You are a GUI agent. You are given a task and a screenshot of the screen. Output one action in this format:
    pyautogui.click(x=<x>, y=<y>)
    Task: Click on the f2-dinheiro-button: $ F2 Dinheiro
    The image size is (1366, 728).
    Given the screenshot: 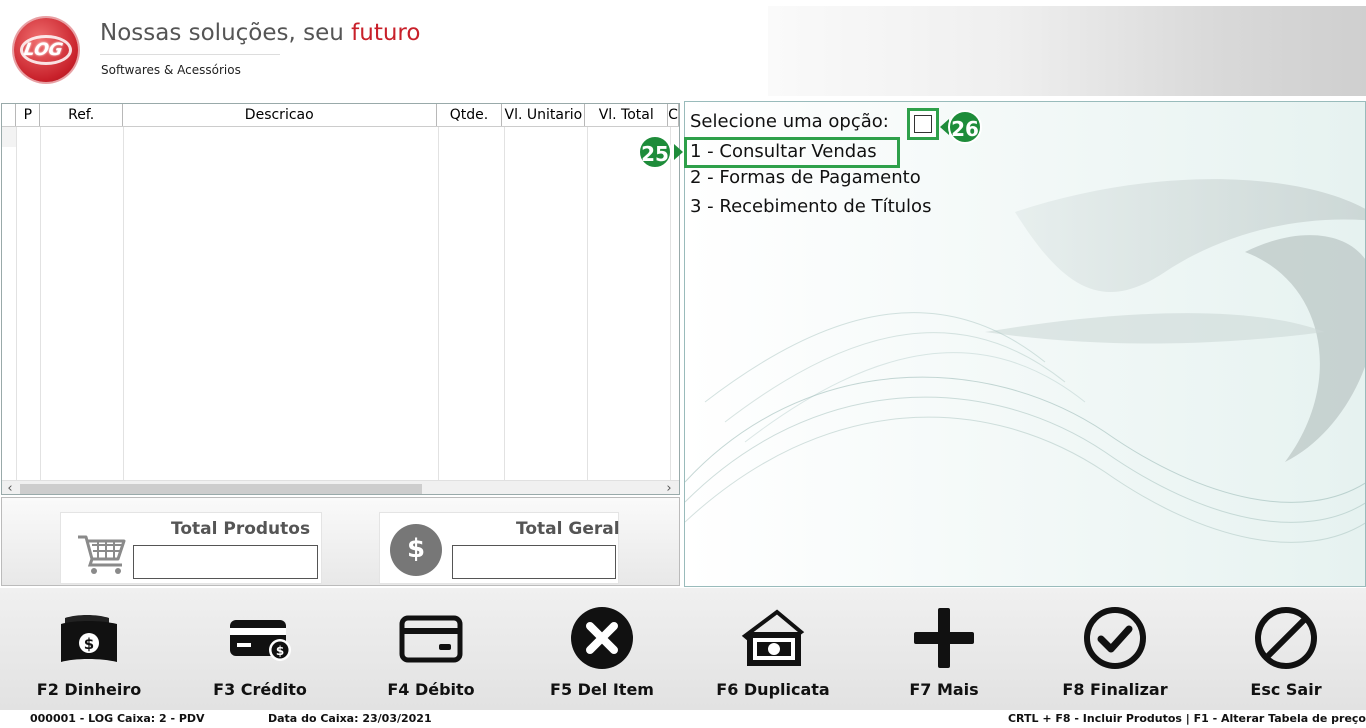 What is the action you would take?
    pyautogui.click(x=89, y=648)
    